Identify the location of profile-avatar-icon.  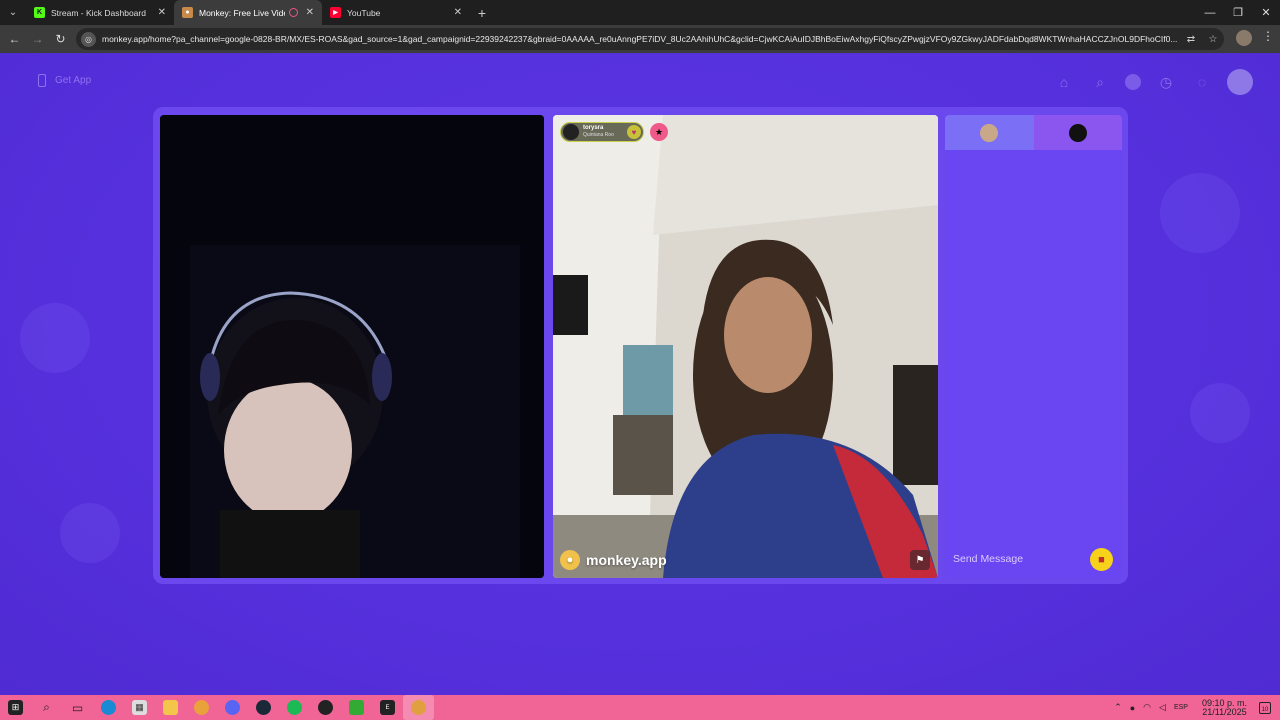
(1240, 82).